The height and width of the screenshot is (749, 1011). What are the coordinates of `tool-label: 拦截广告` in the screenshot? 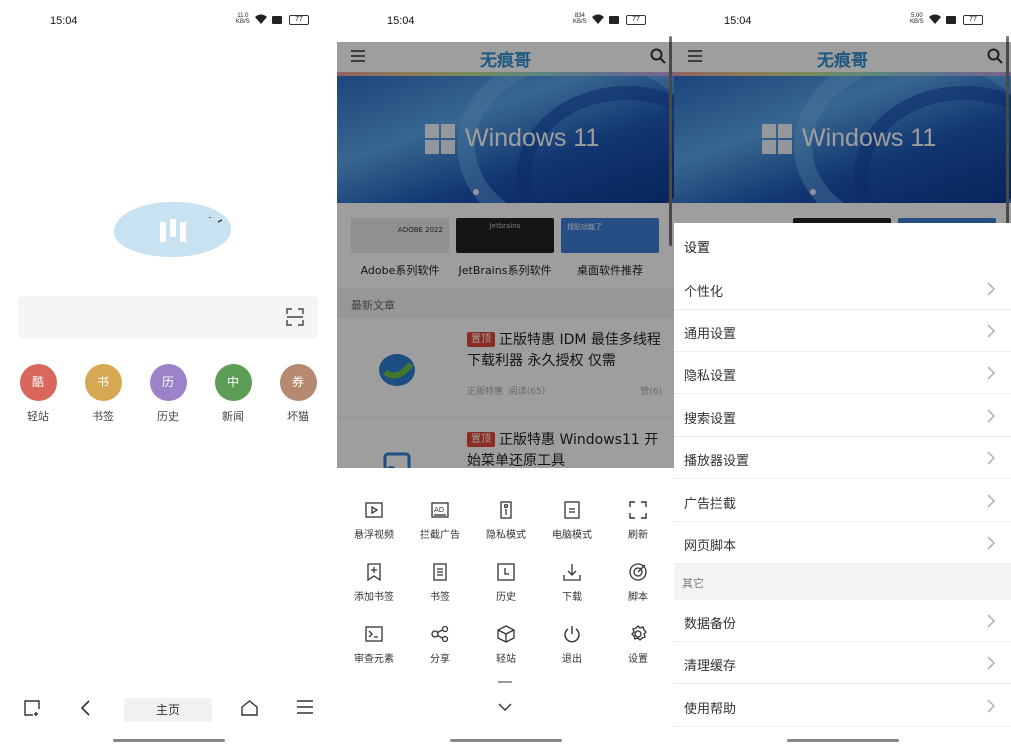 It's located at (440, 535).